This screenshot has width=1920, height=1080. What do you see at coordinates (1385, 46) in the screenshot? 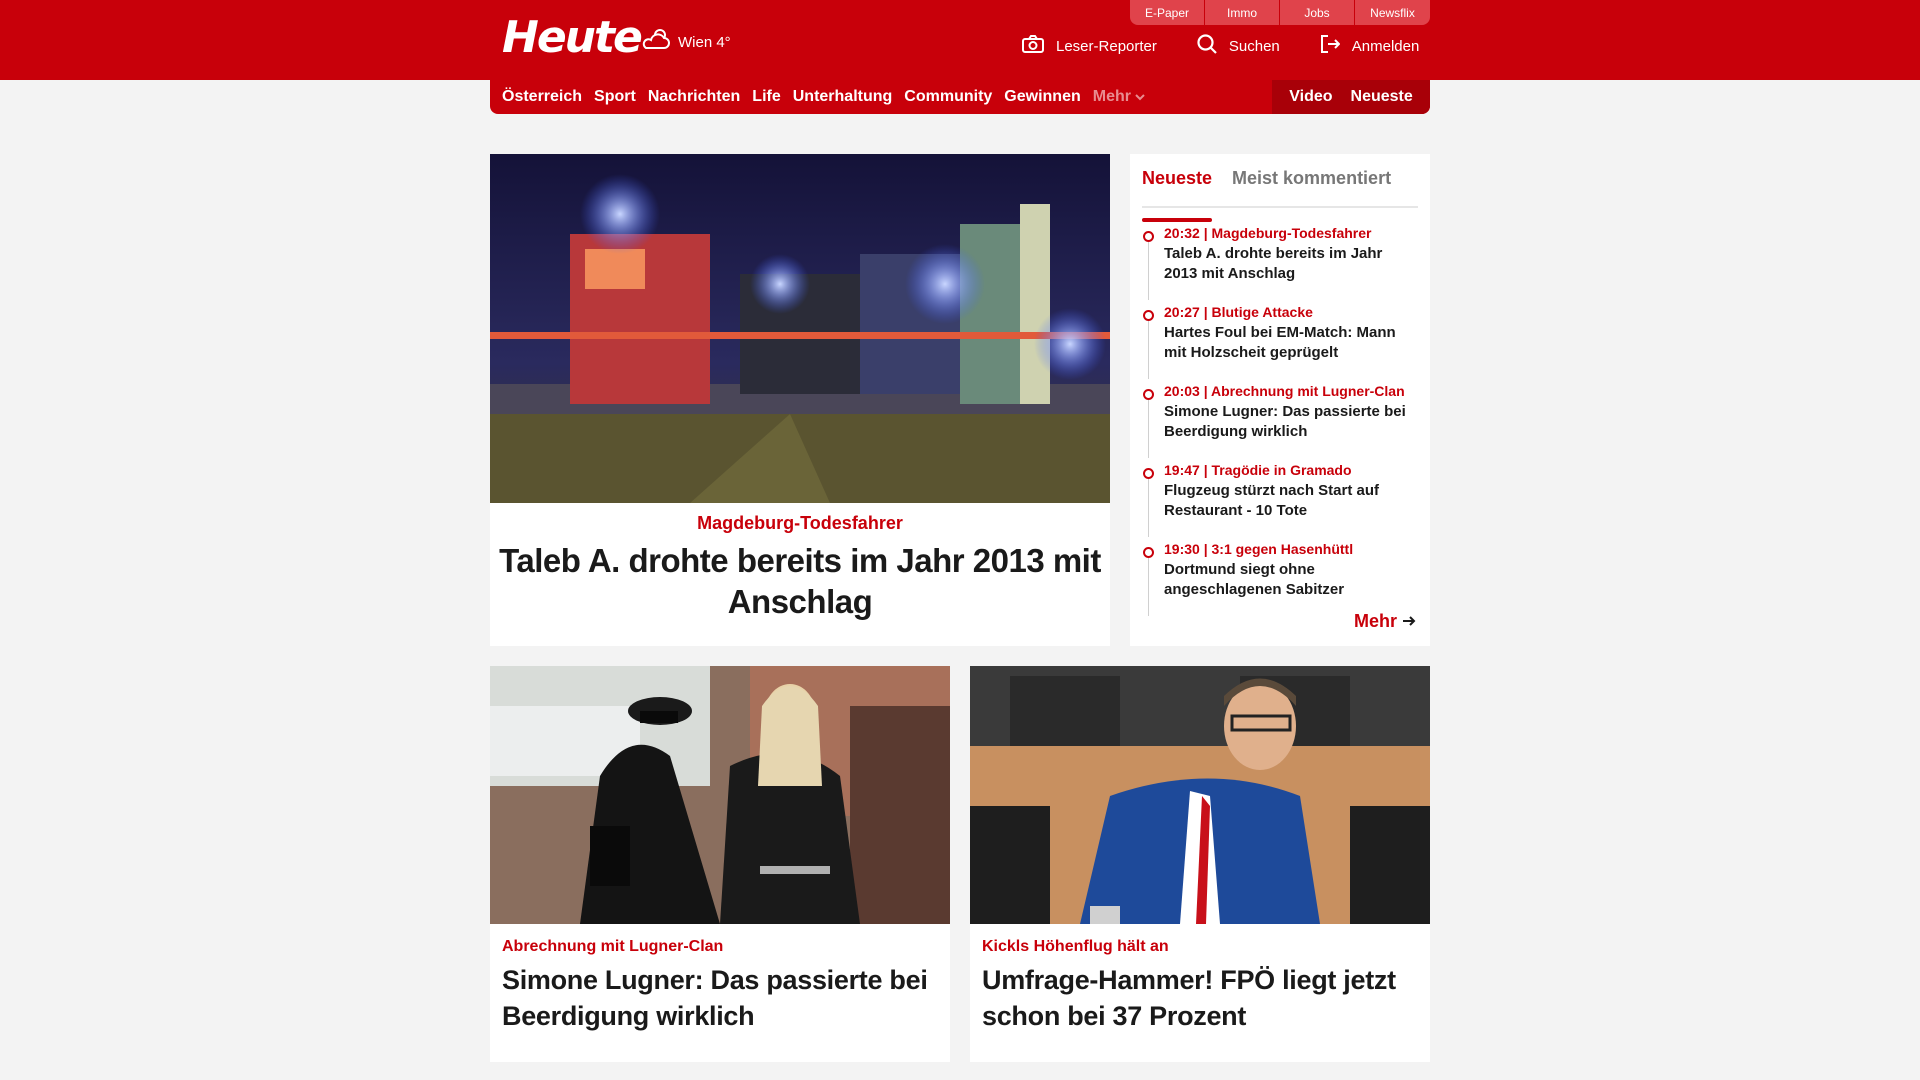
I see `login-label: Anmelden` at bounding box center [1385, 46].